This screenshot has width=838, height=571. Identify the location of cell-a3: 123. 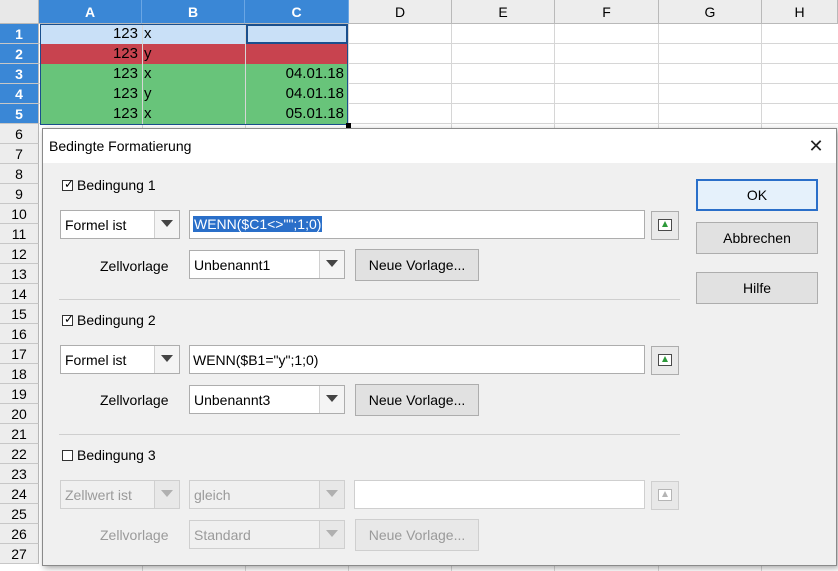
(91, 74).